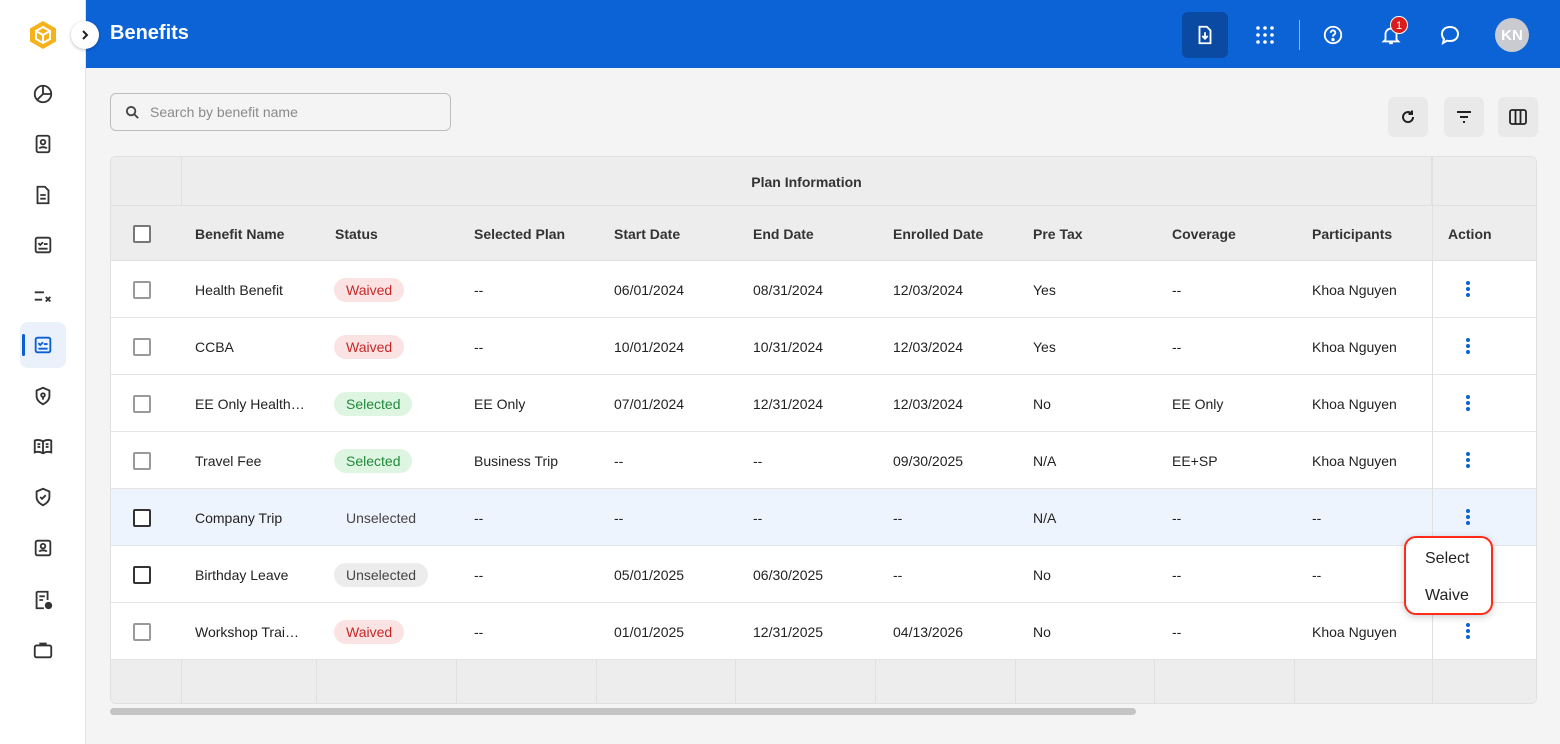 The image size is (1560, 744). I want to click on filter-button, so click(1464, 117).